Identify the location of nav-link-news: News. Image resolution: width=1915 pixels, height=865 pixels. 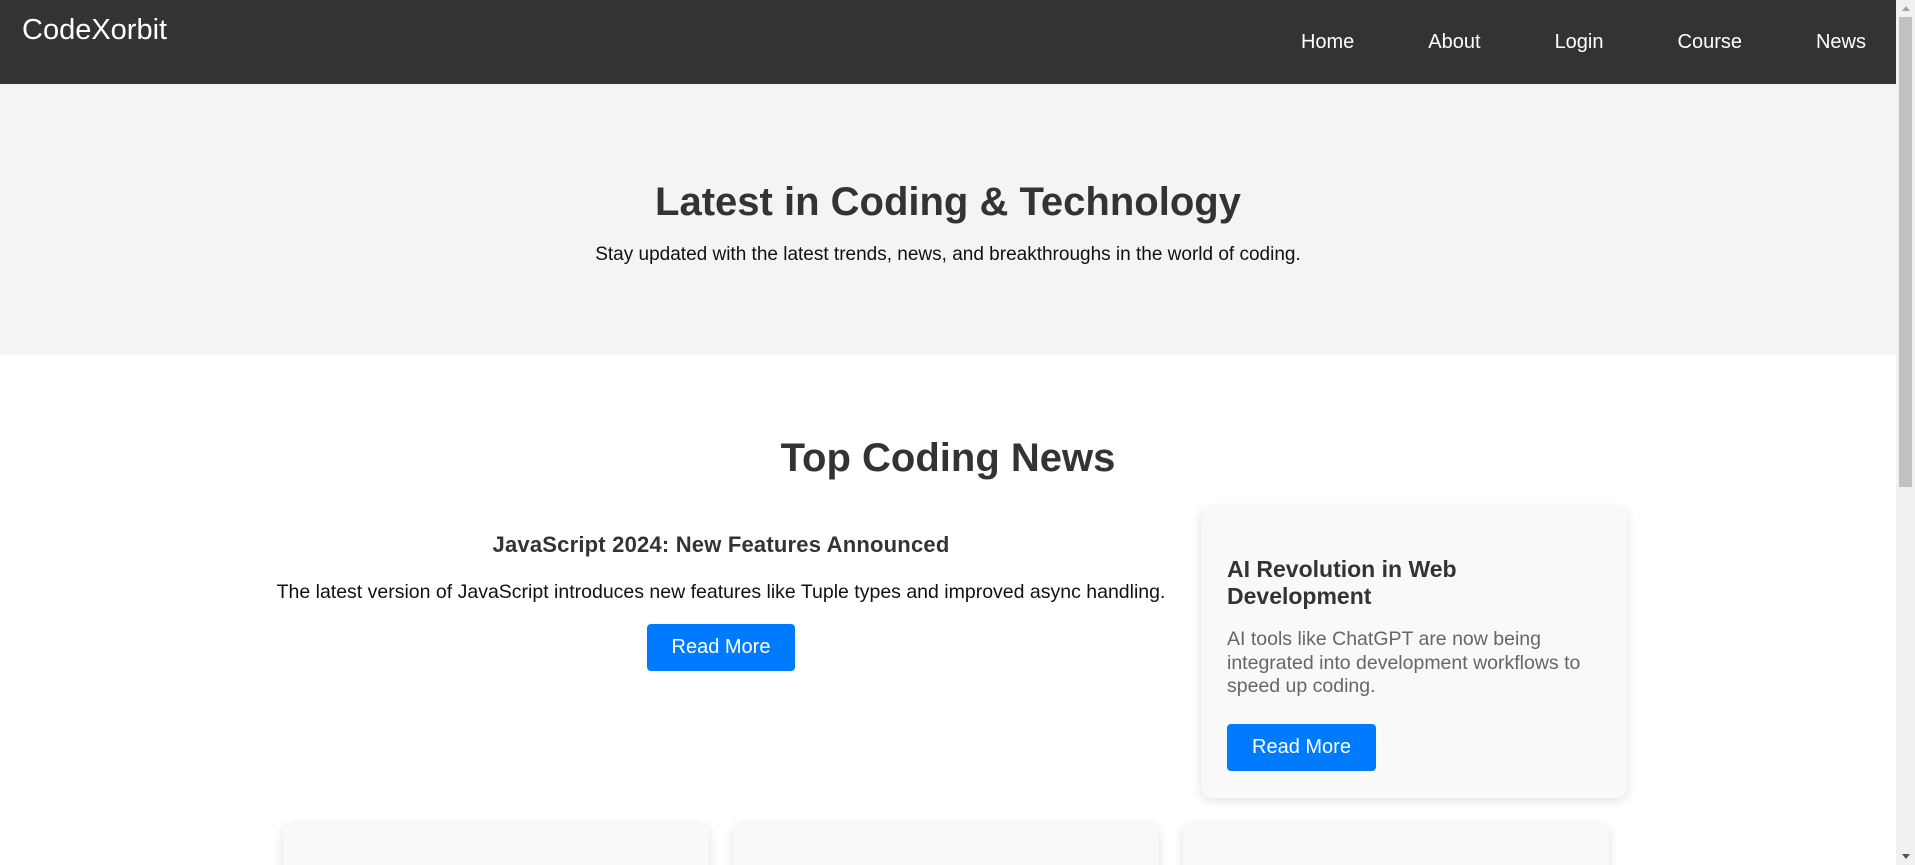
(1841, 42).